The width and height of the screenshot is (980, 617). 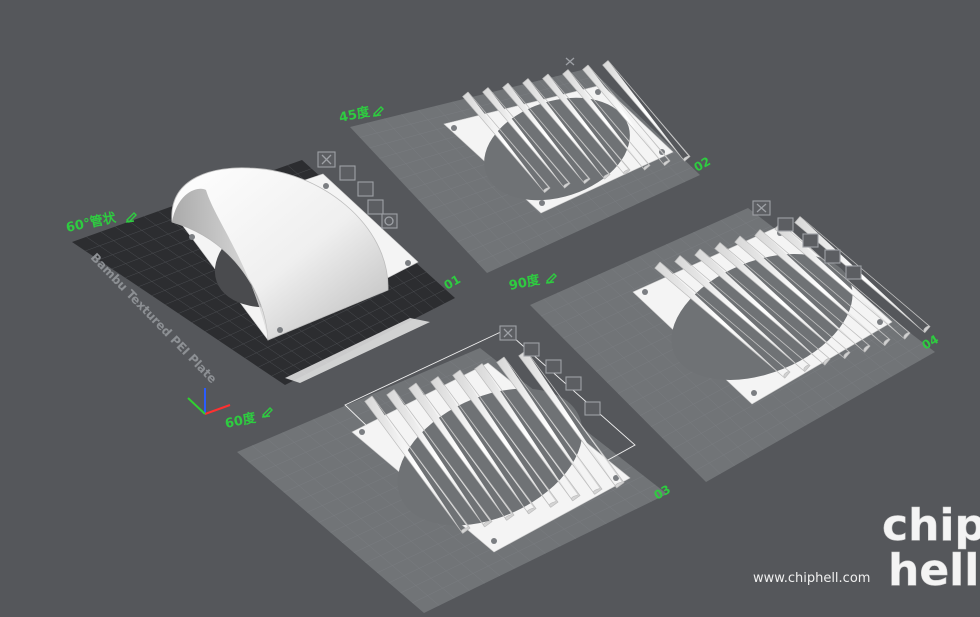 I want to click on chiphell-watermark: www.chiphell.com chip hell, so click(x=866, y=548).